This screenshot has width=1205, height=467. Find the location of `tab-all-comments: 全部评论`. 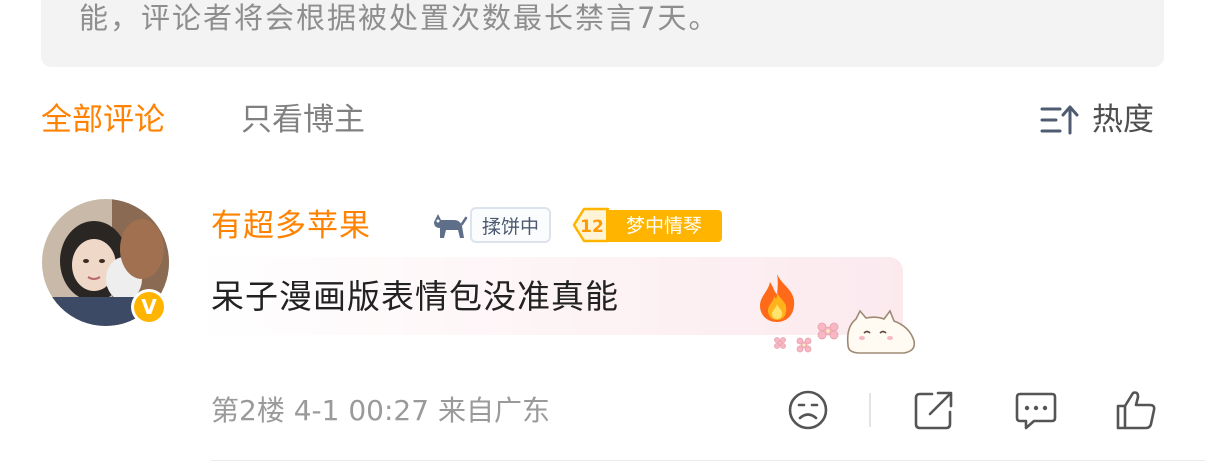

tab-all-comments: 全部评论 is located at coordinates (103, 120).